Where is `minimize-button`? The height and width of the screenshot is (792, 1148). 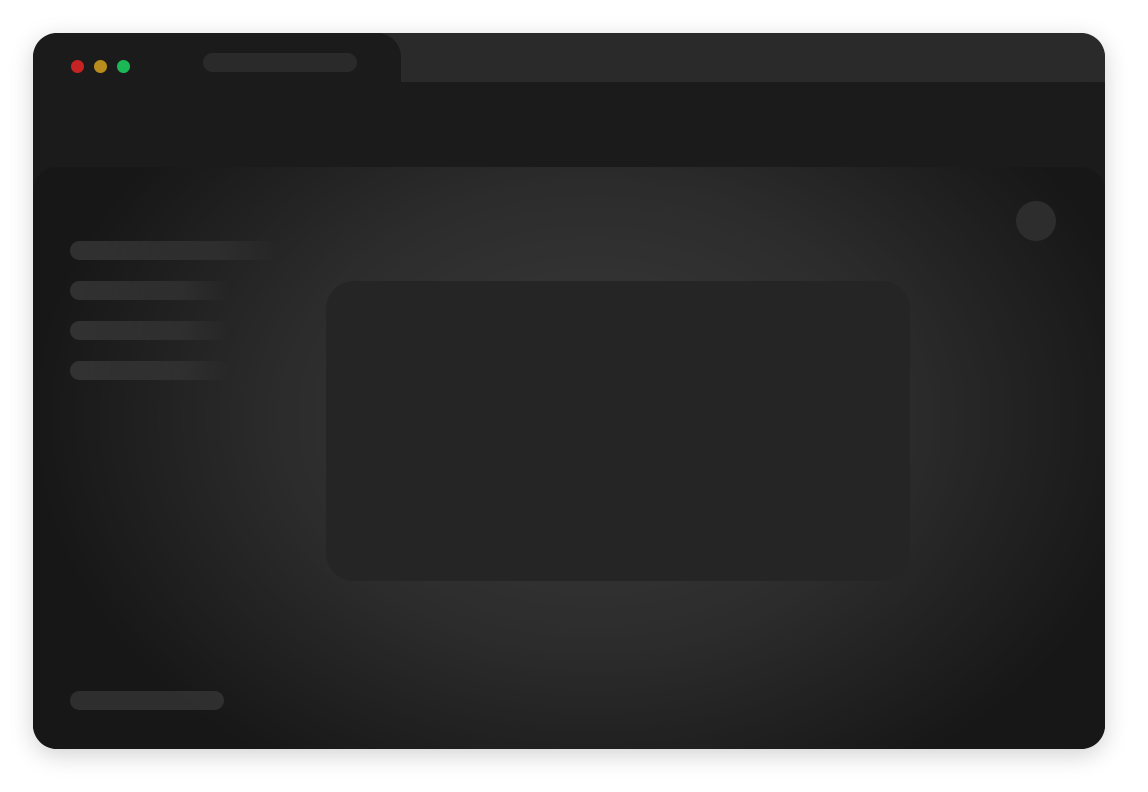 minimize-button is located at coordinates (100, 66).